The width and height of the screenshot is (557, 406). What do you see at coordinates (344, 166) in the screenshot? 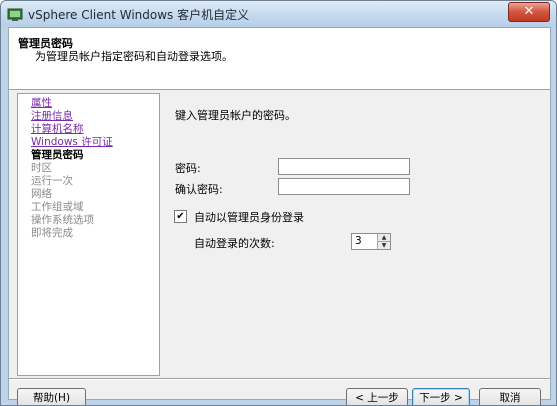
I see `password-field` at bounding box center [344, 166].